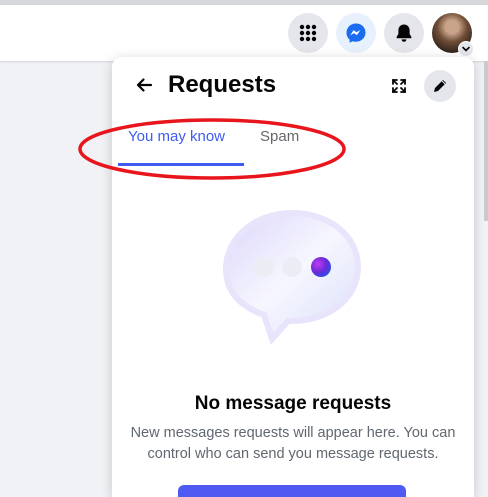  I want to click on chat-bubble-icon, so click(292, 277).